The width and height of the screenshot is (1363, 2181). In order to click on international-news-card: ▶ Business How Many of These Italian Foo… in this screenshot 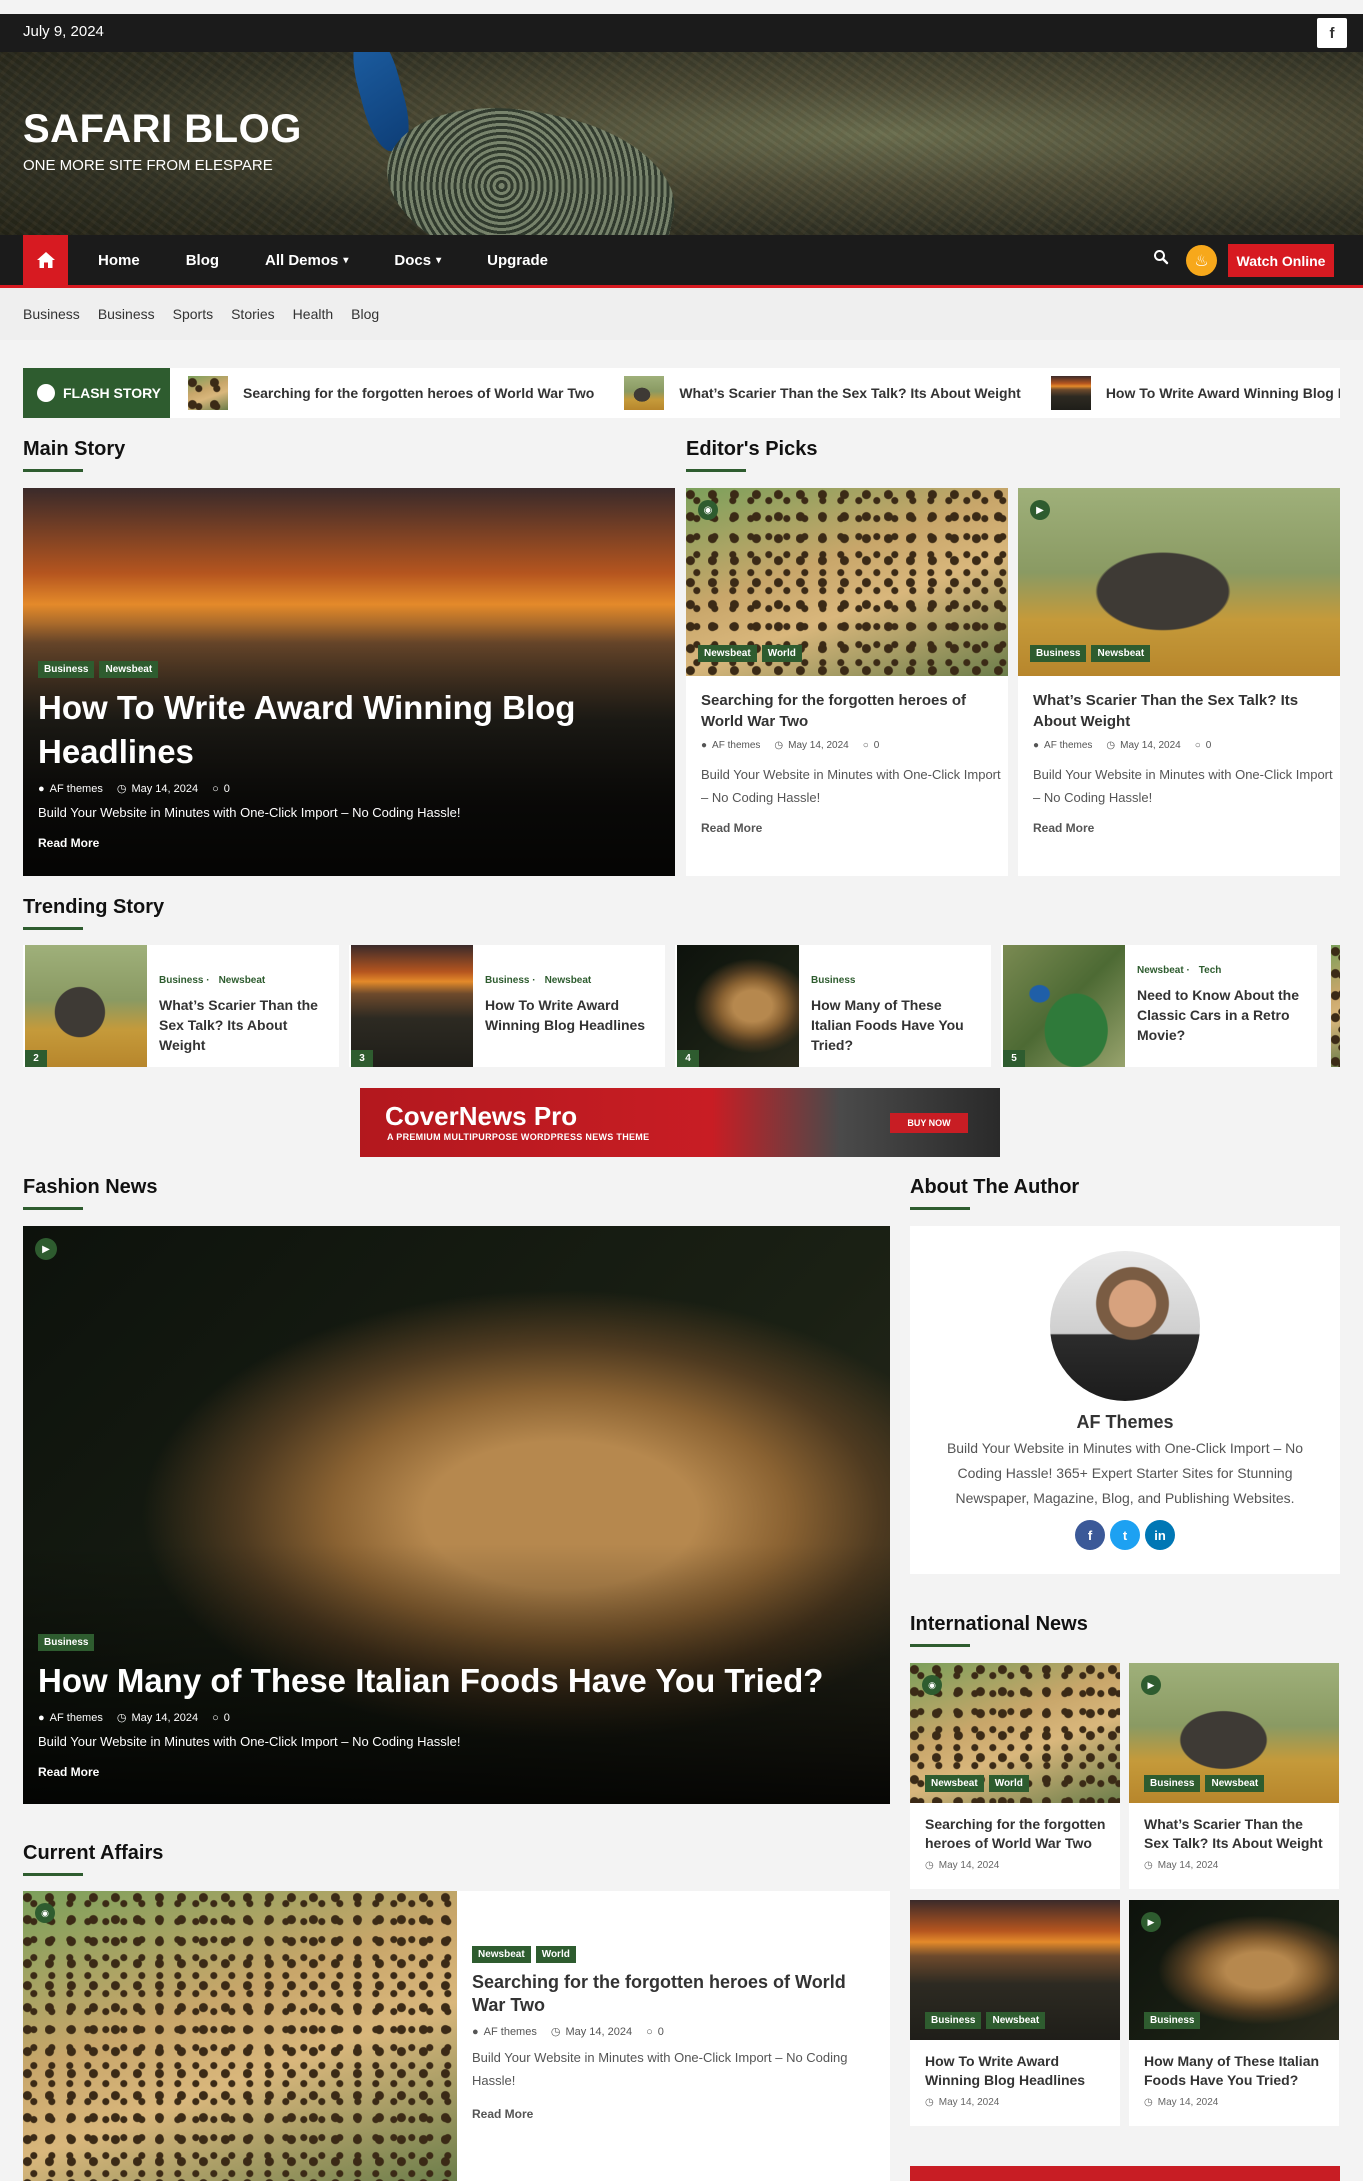, I will do `click(1234, 2013)`.